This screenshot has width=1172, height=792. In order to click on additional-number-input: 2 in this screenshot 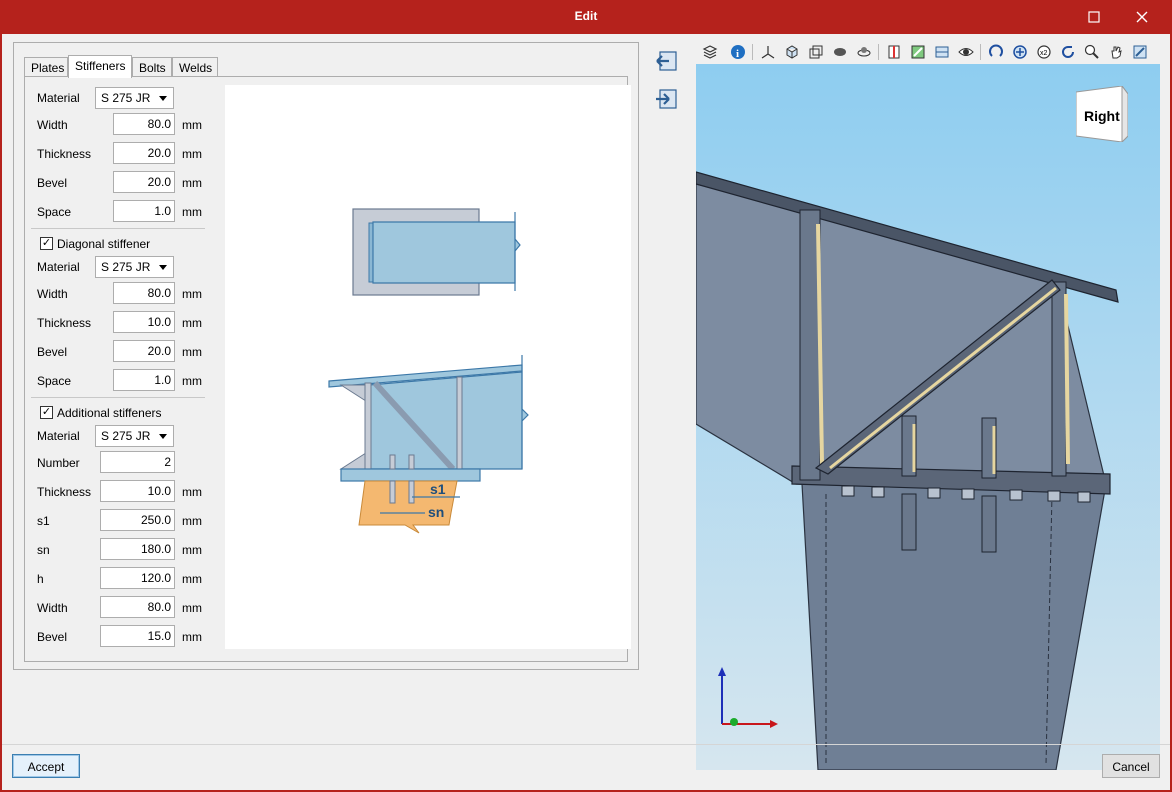, I will do `click(137, 462)`.